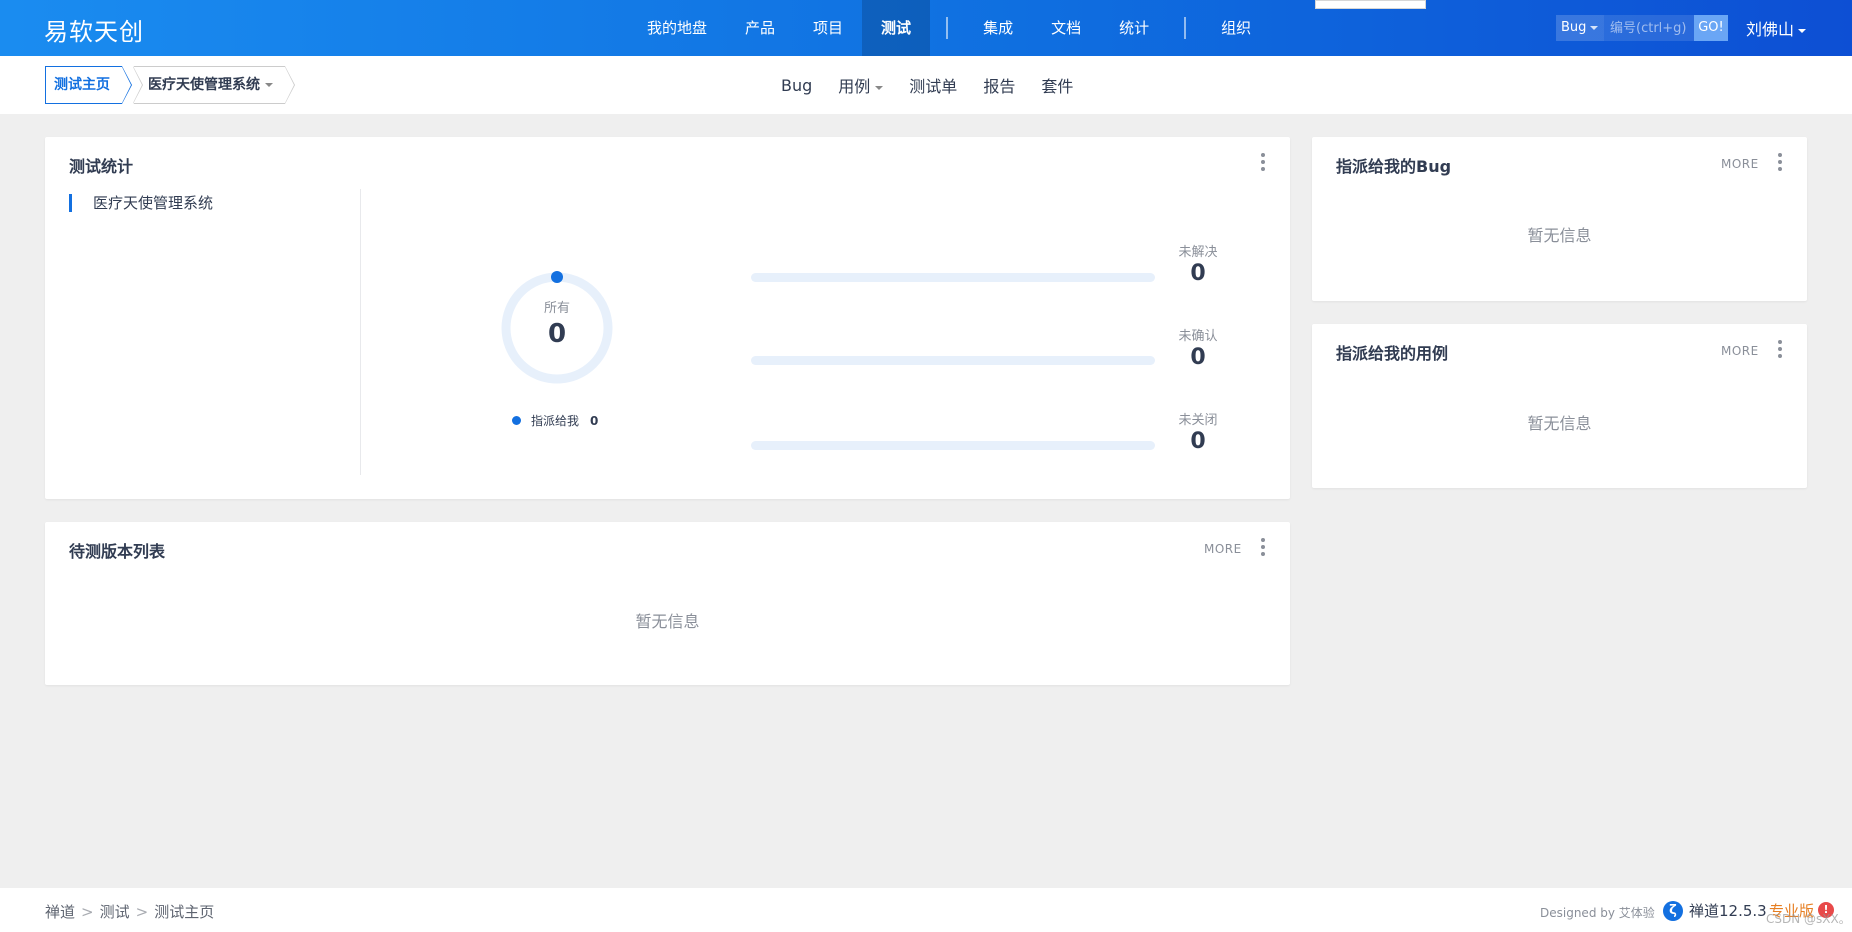 Image resolution: width=1852 pixels, height=932 pixels. I want to click on product-list: 医疗天使管理系统, so click(141, 203).